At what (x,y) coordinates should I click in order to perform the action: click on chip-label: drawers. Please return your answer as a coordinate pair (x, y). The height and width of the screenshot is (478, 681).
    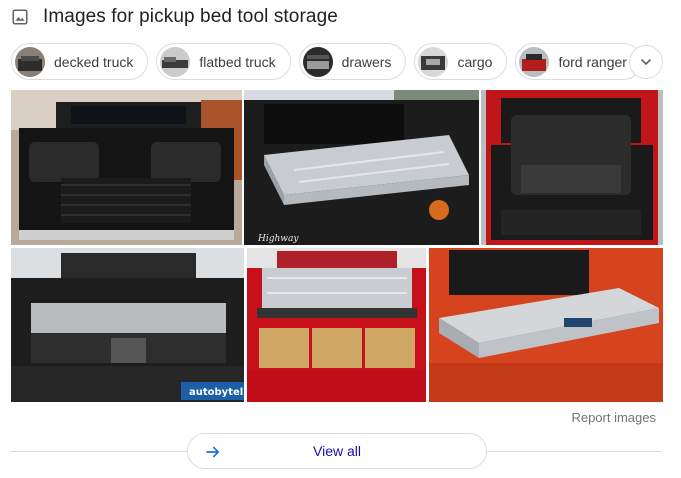
    Looking at the image, I should click on (366, 61).